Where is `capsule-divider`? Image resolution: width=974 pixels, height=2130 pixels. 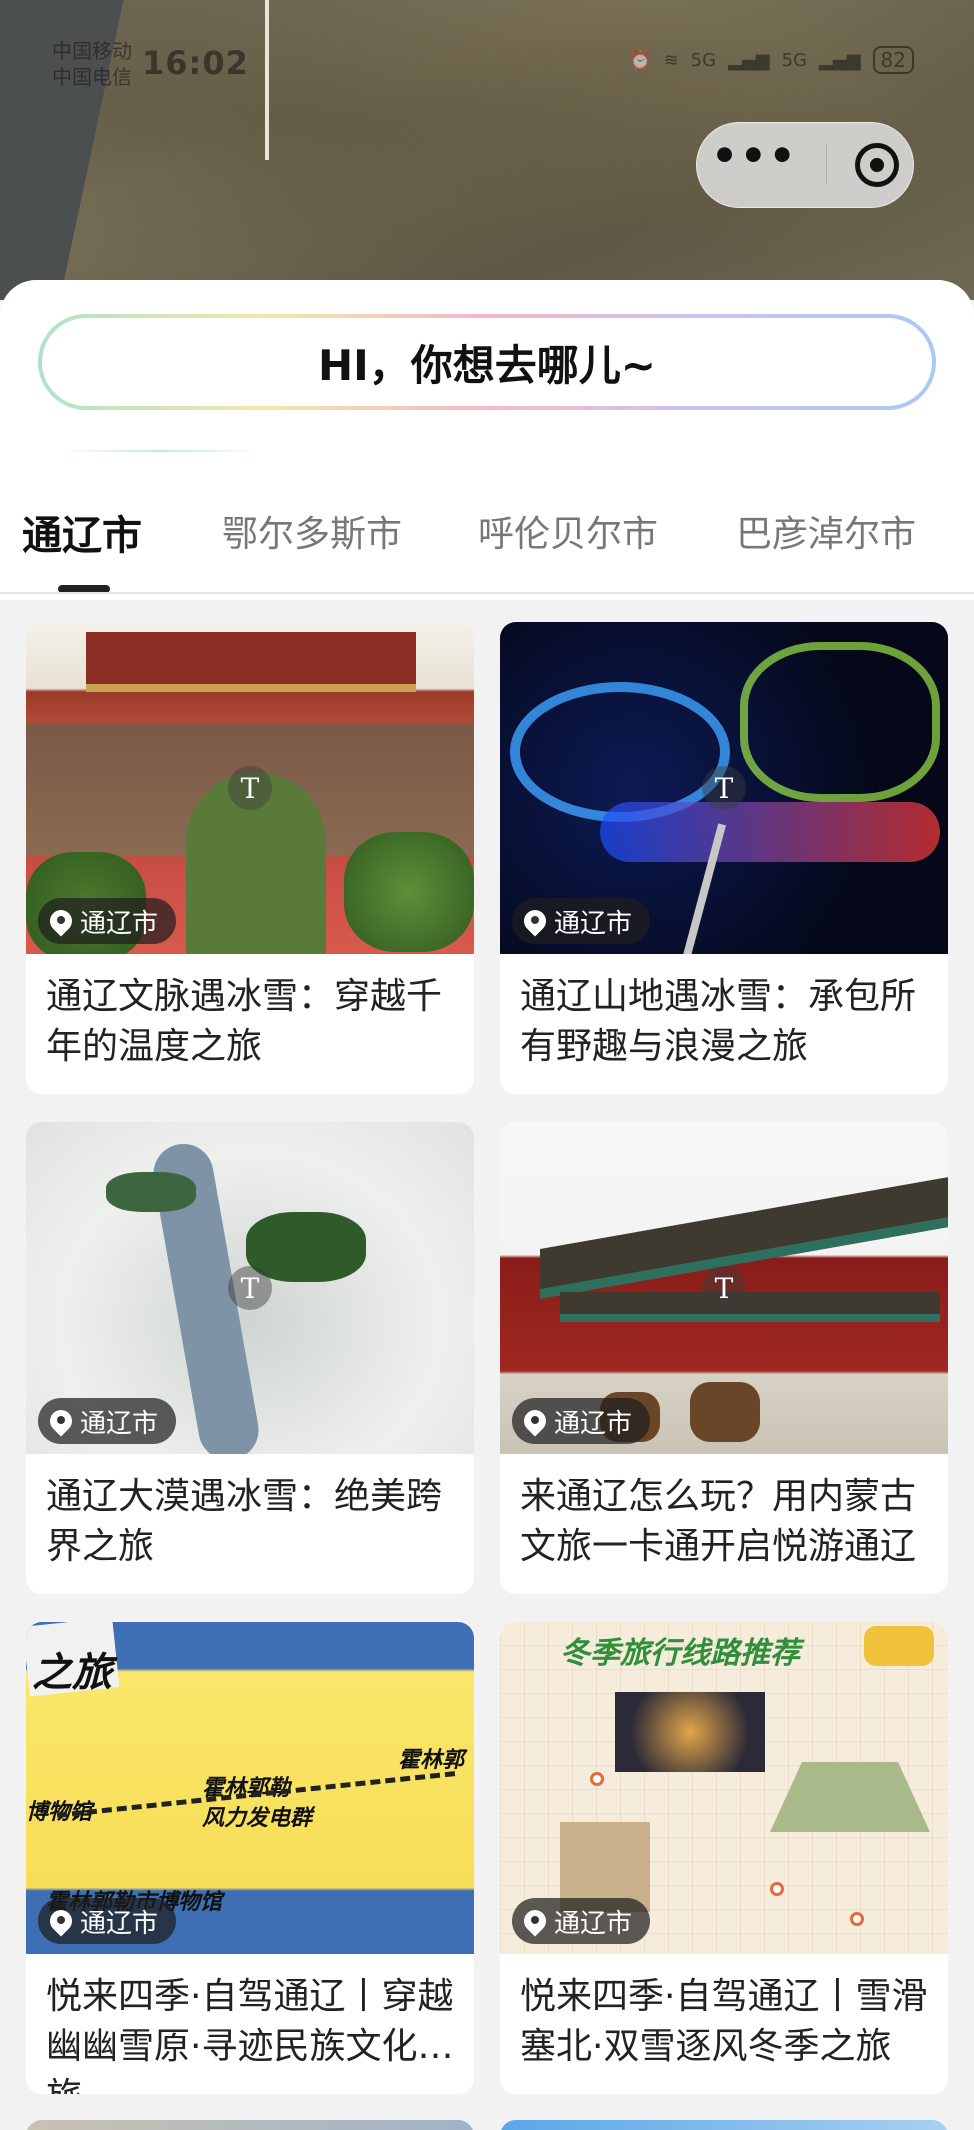 capsule-divider is located at coordinates (826, 165).